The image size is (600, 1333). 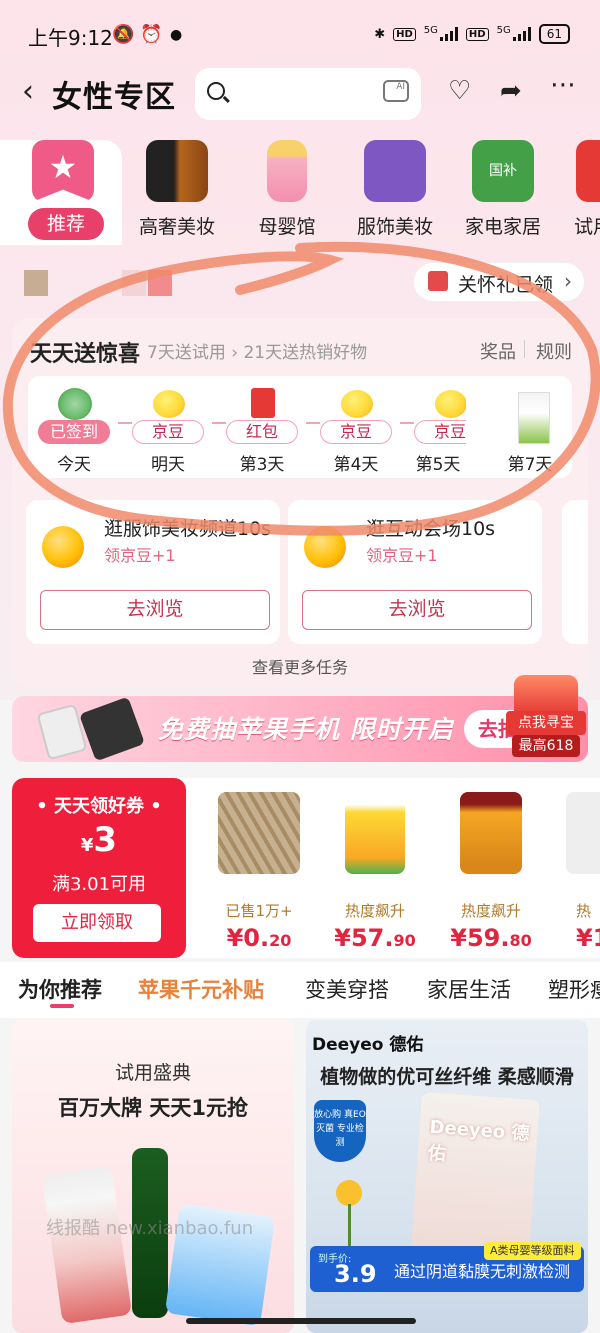 I want to click on claim-coupon-button: 立即领取, so click(x=97, y=923).